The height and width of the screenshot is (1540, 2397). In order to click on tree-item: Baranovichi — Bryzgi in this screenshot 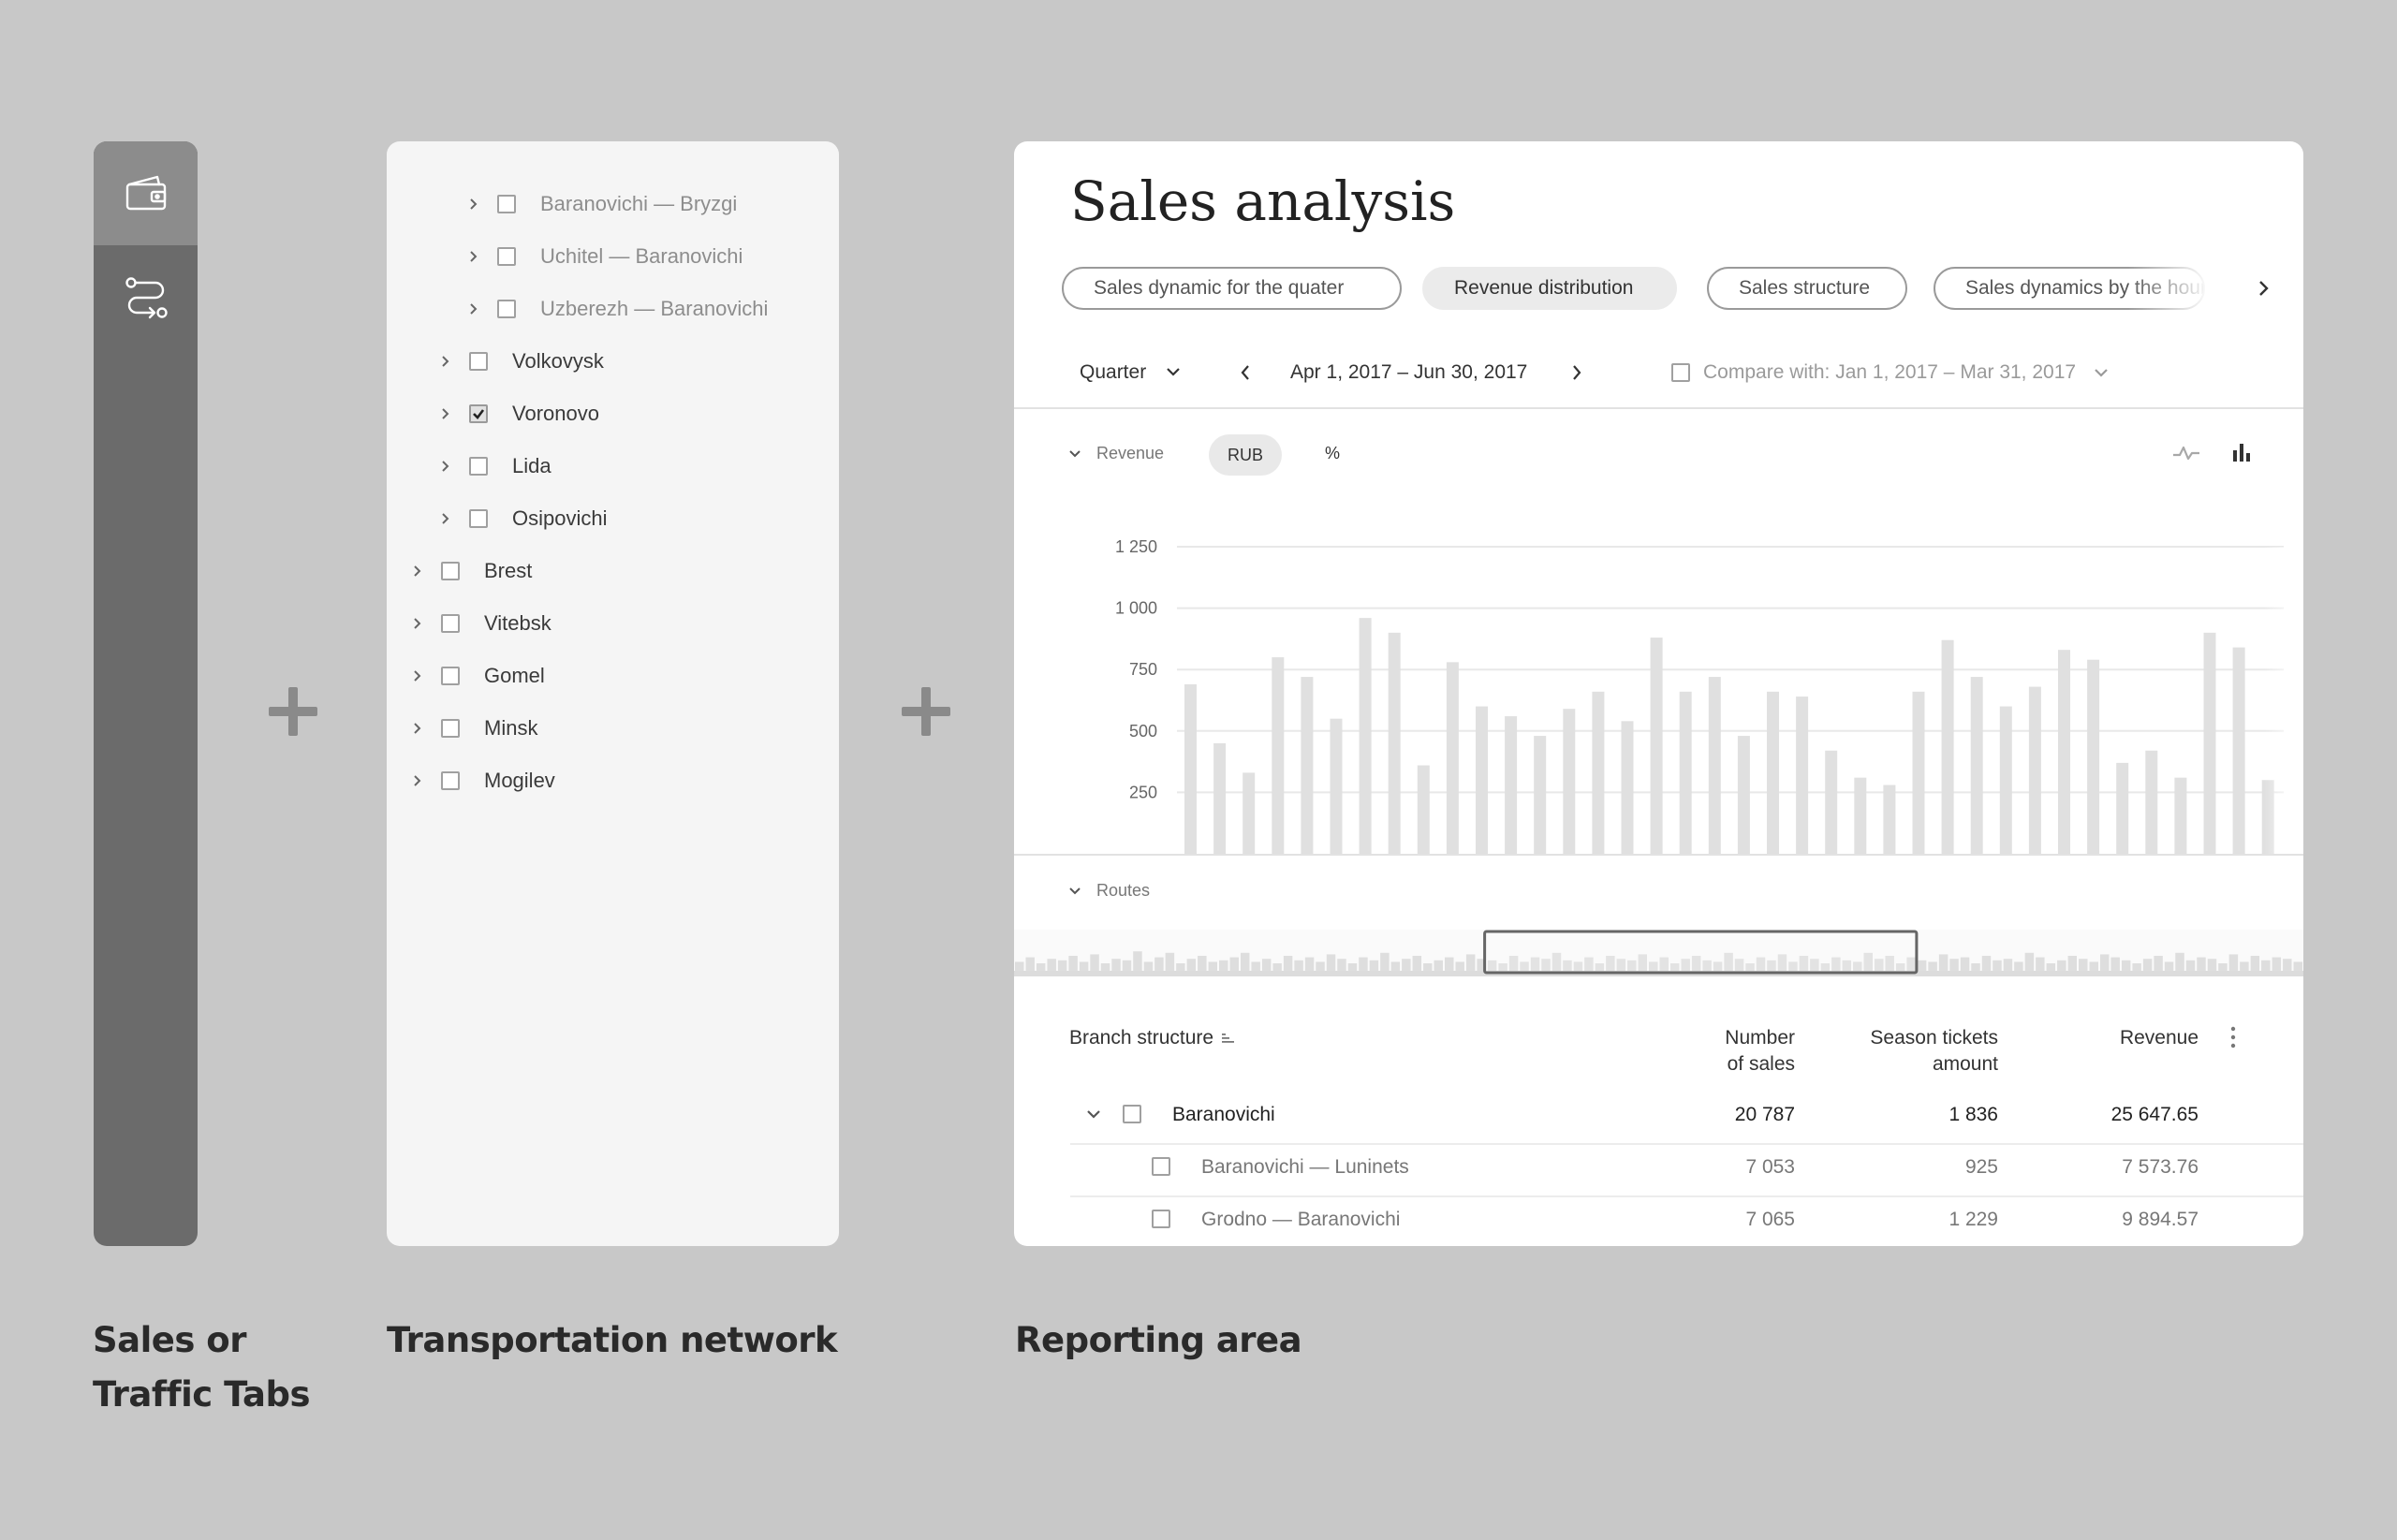, I will do `click(600, 204)`.